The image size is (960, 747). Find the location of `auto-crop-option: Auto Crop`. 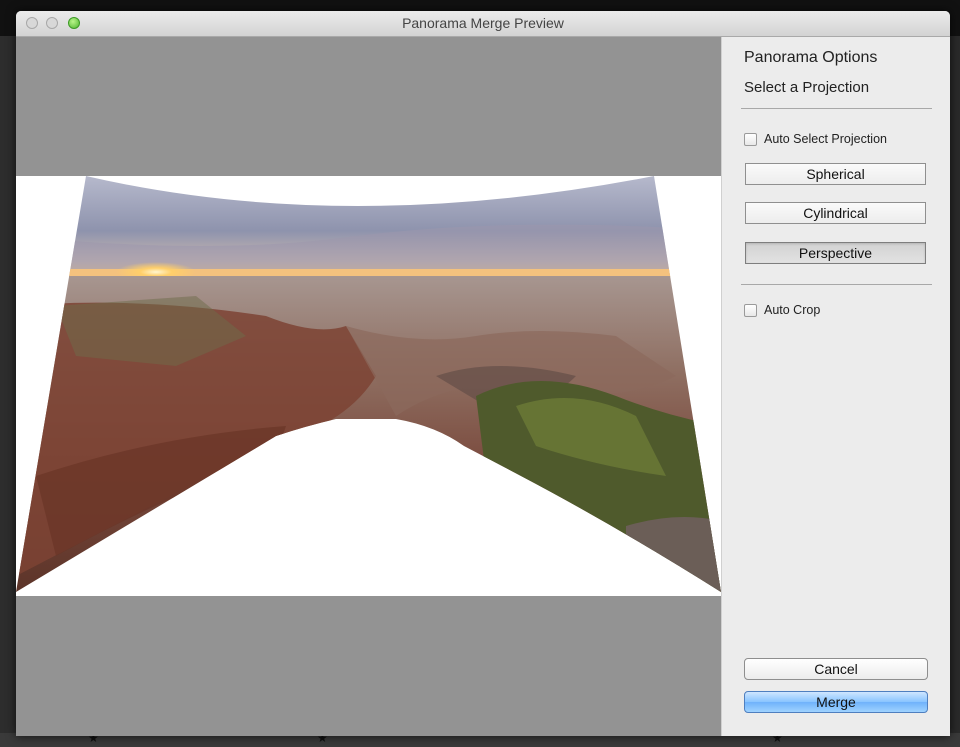

auto-crop-option: Auto Crop is located at coordinates (782, 310).